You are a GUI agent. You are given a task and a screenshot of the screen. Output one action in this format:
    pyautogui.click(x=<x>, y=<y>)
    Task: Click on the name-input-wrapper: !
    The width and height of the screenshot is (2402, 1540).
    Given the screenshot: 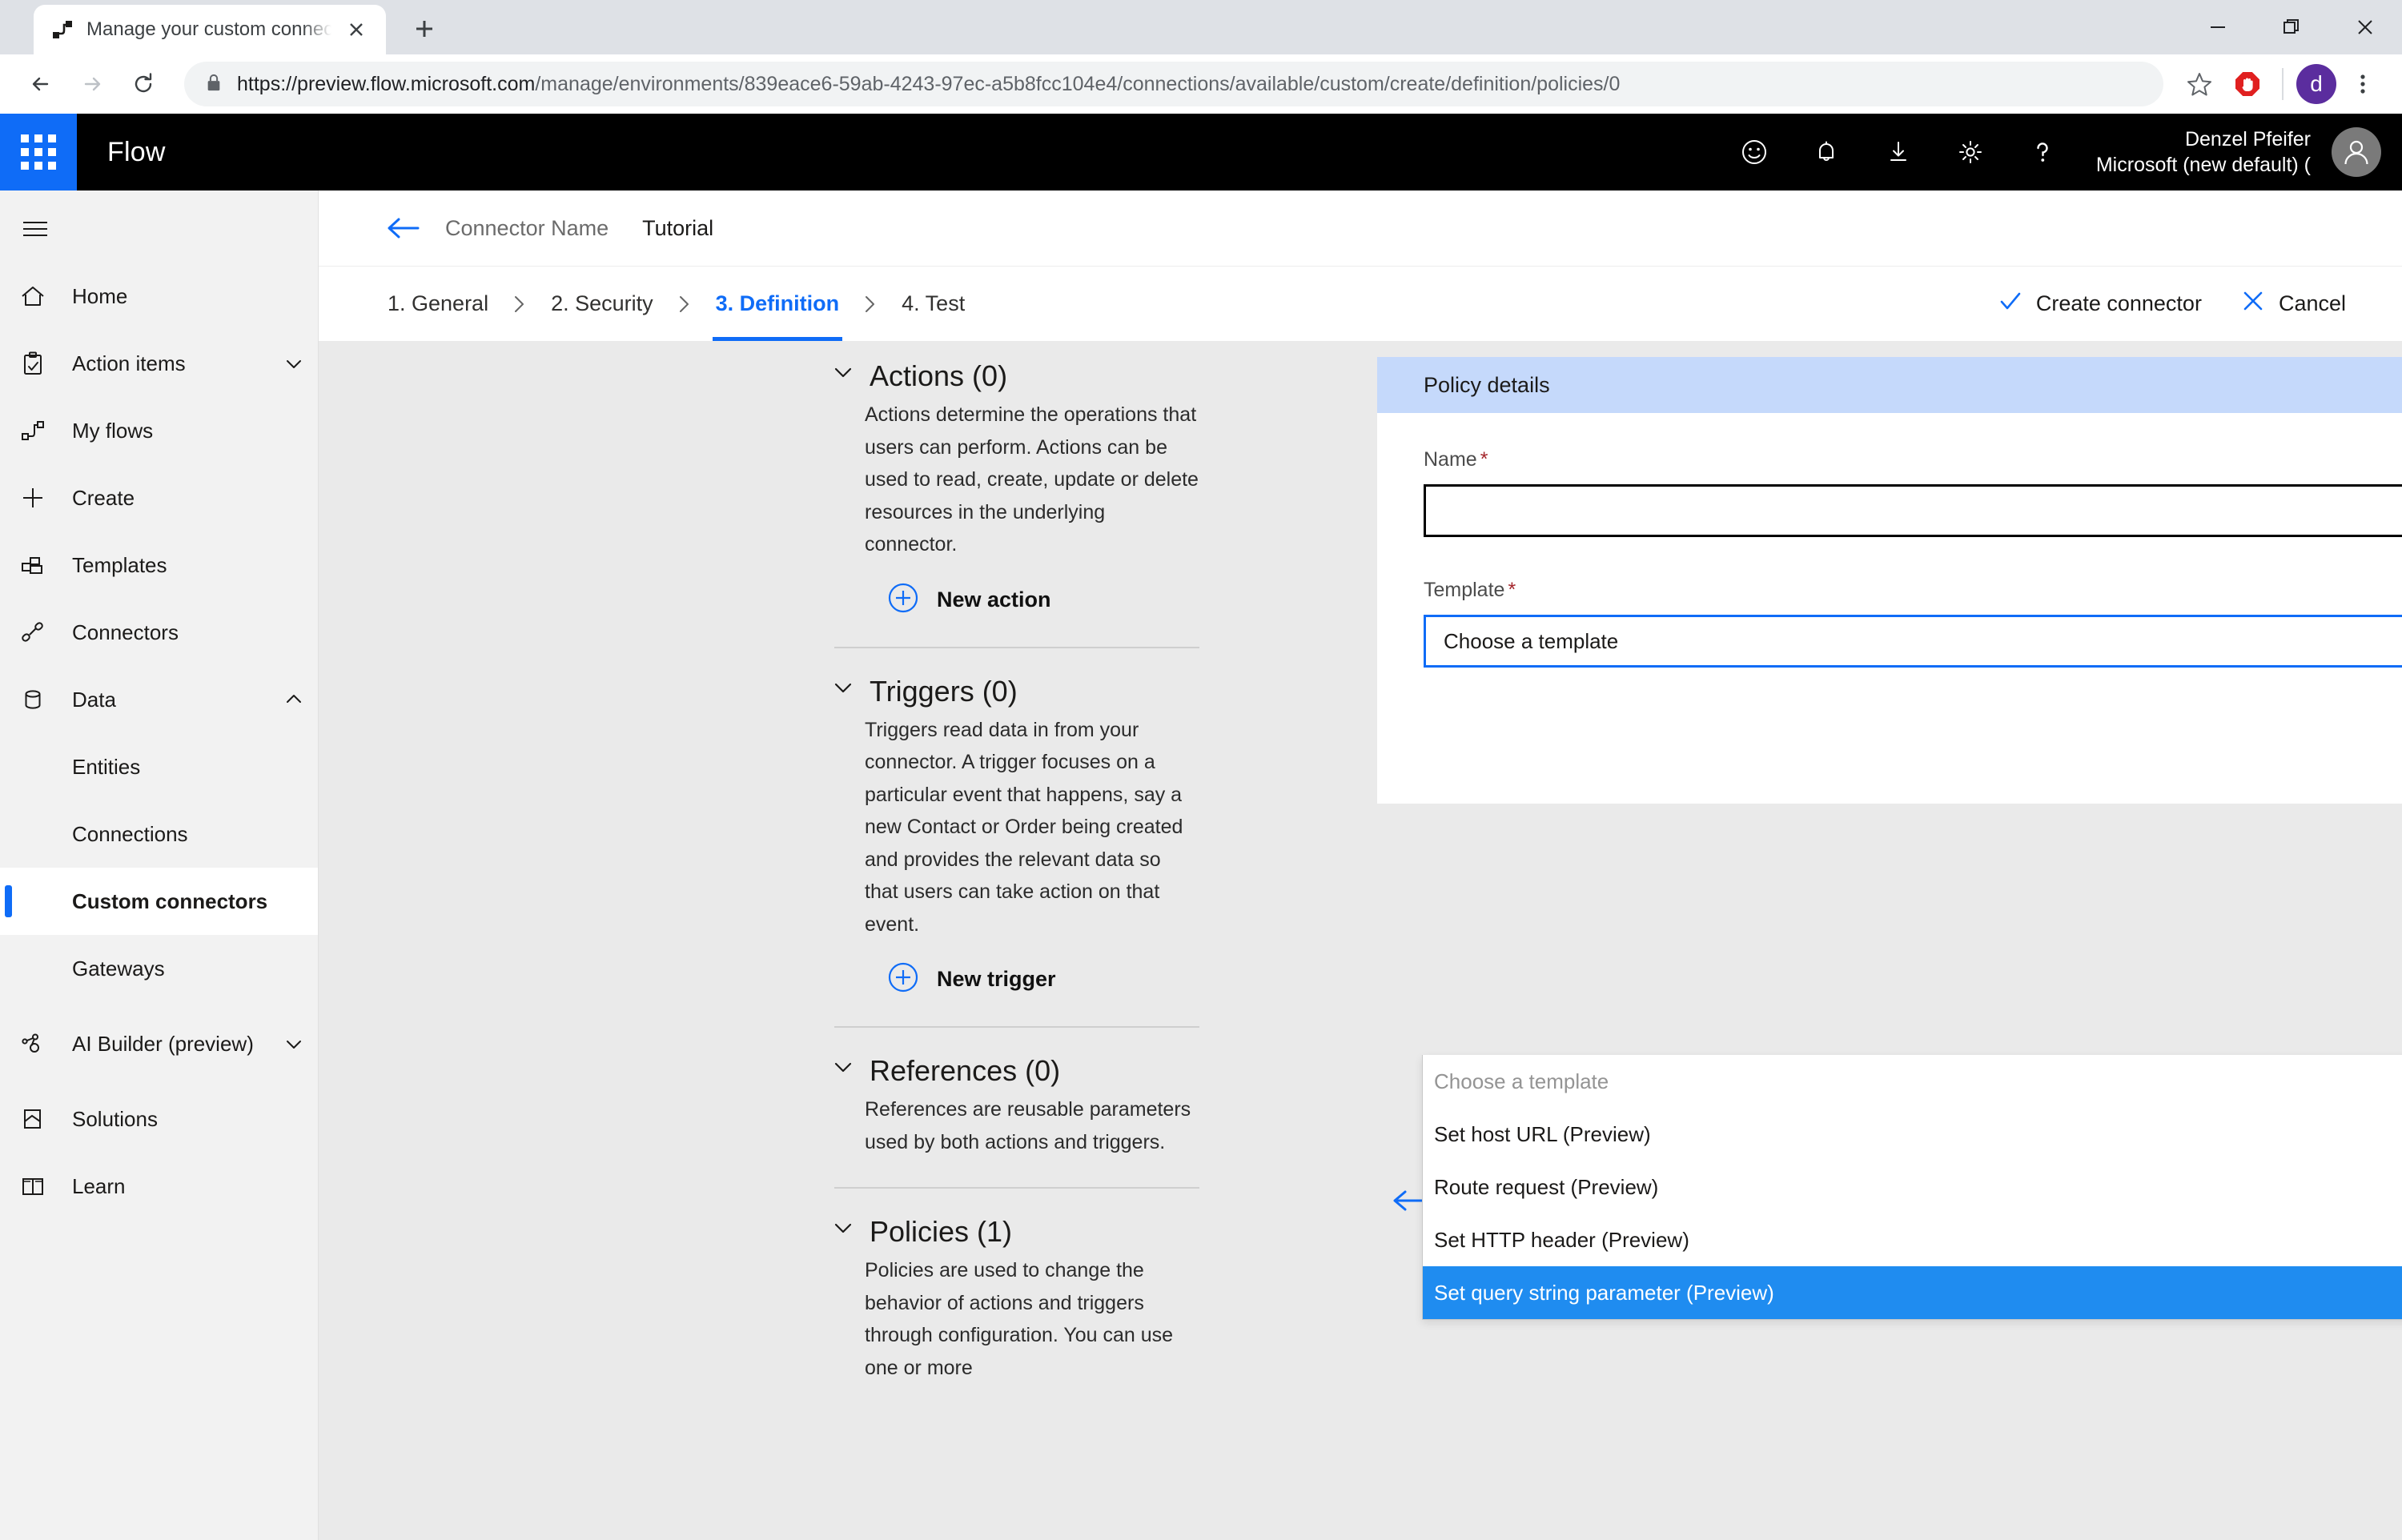 What is the action you would take?
    pyautogui.click(x=1913, y=511)
    